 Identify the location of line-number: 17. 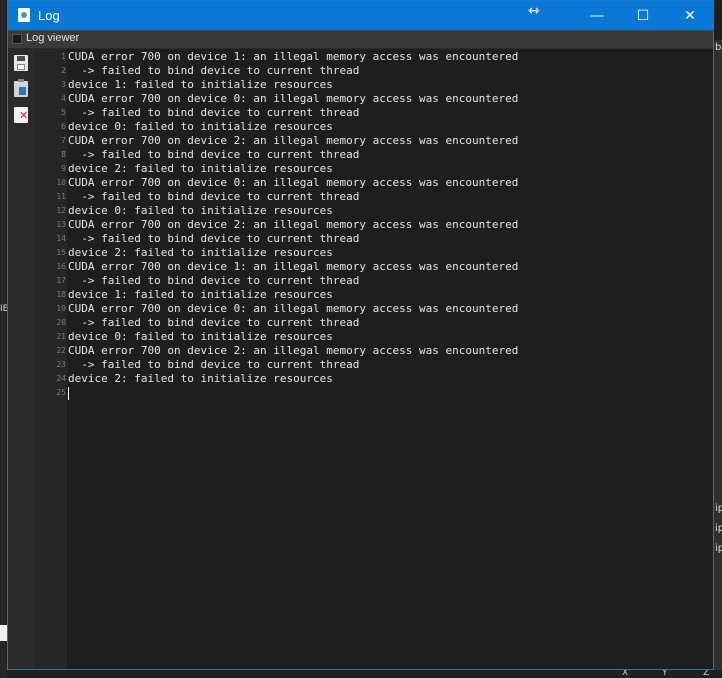
(61, 280).